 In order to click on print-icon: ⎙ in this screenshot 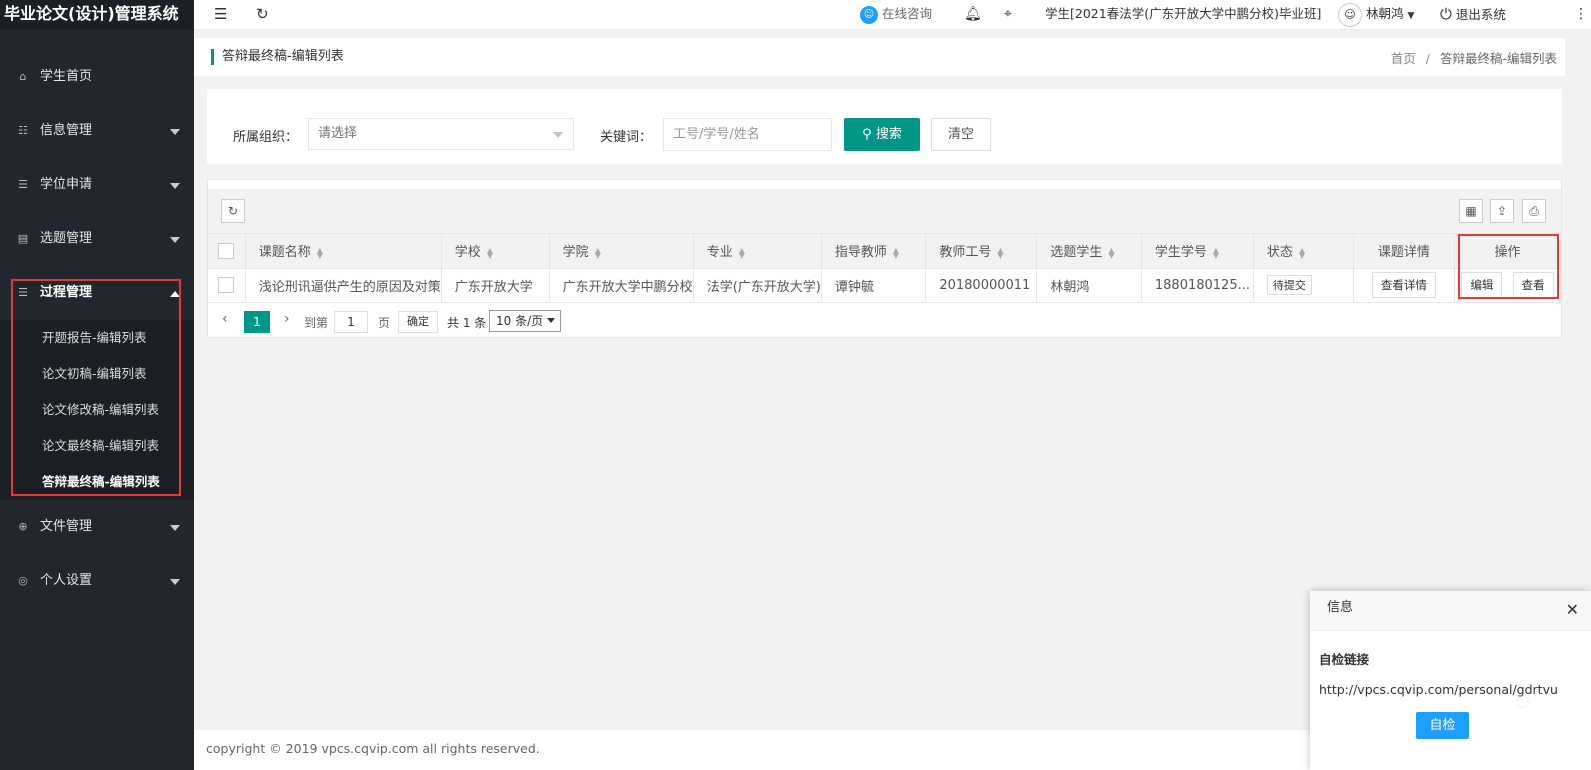, I will do `click(1534, 211)`.